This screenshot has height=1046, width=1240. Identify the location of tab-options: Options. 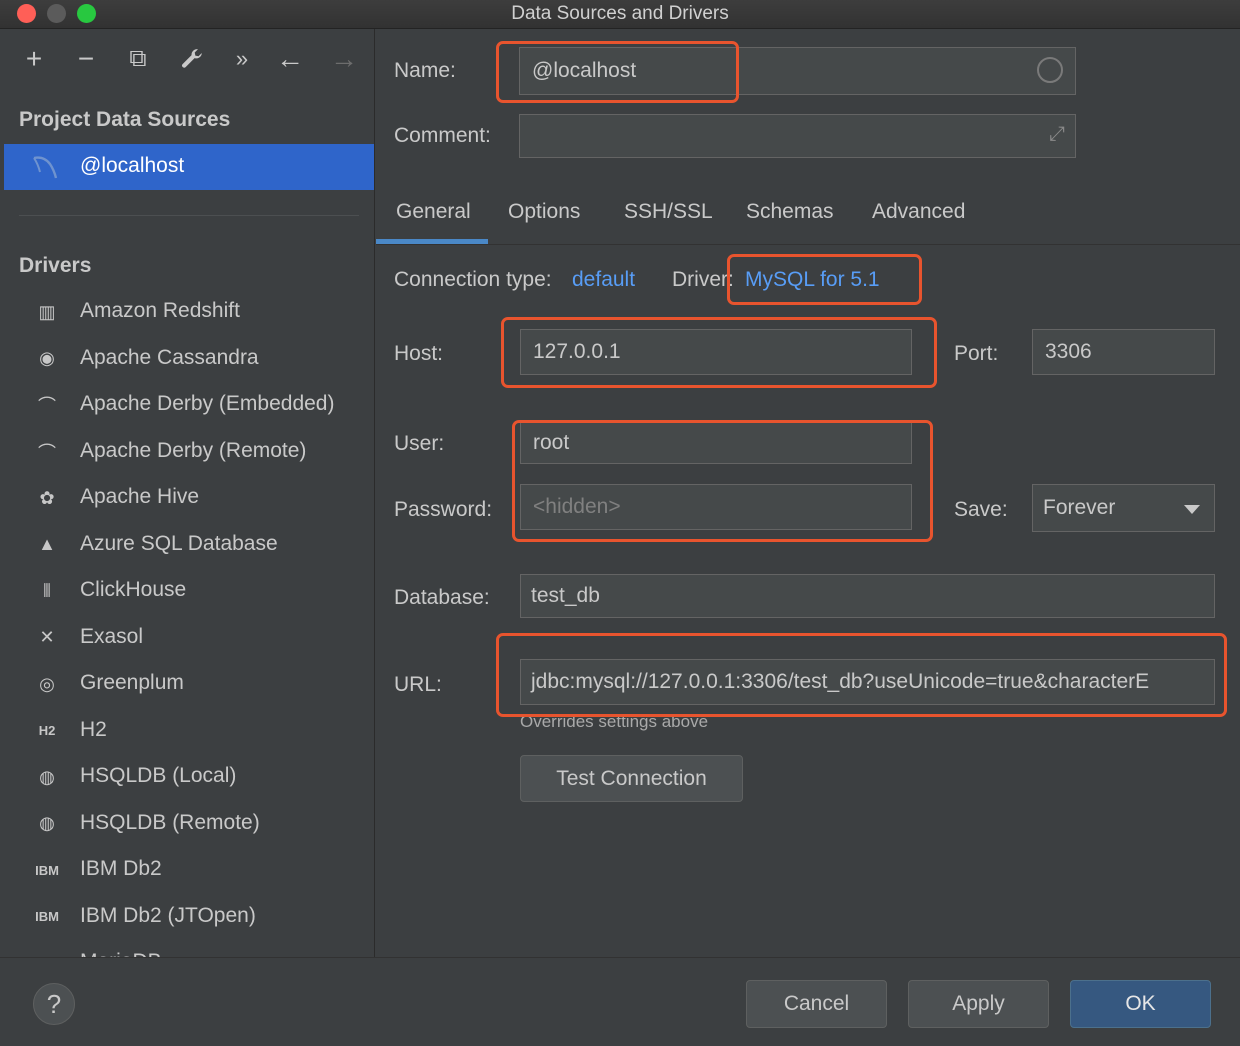
(544, 212).